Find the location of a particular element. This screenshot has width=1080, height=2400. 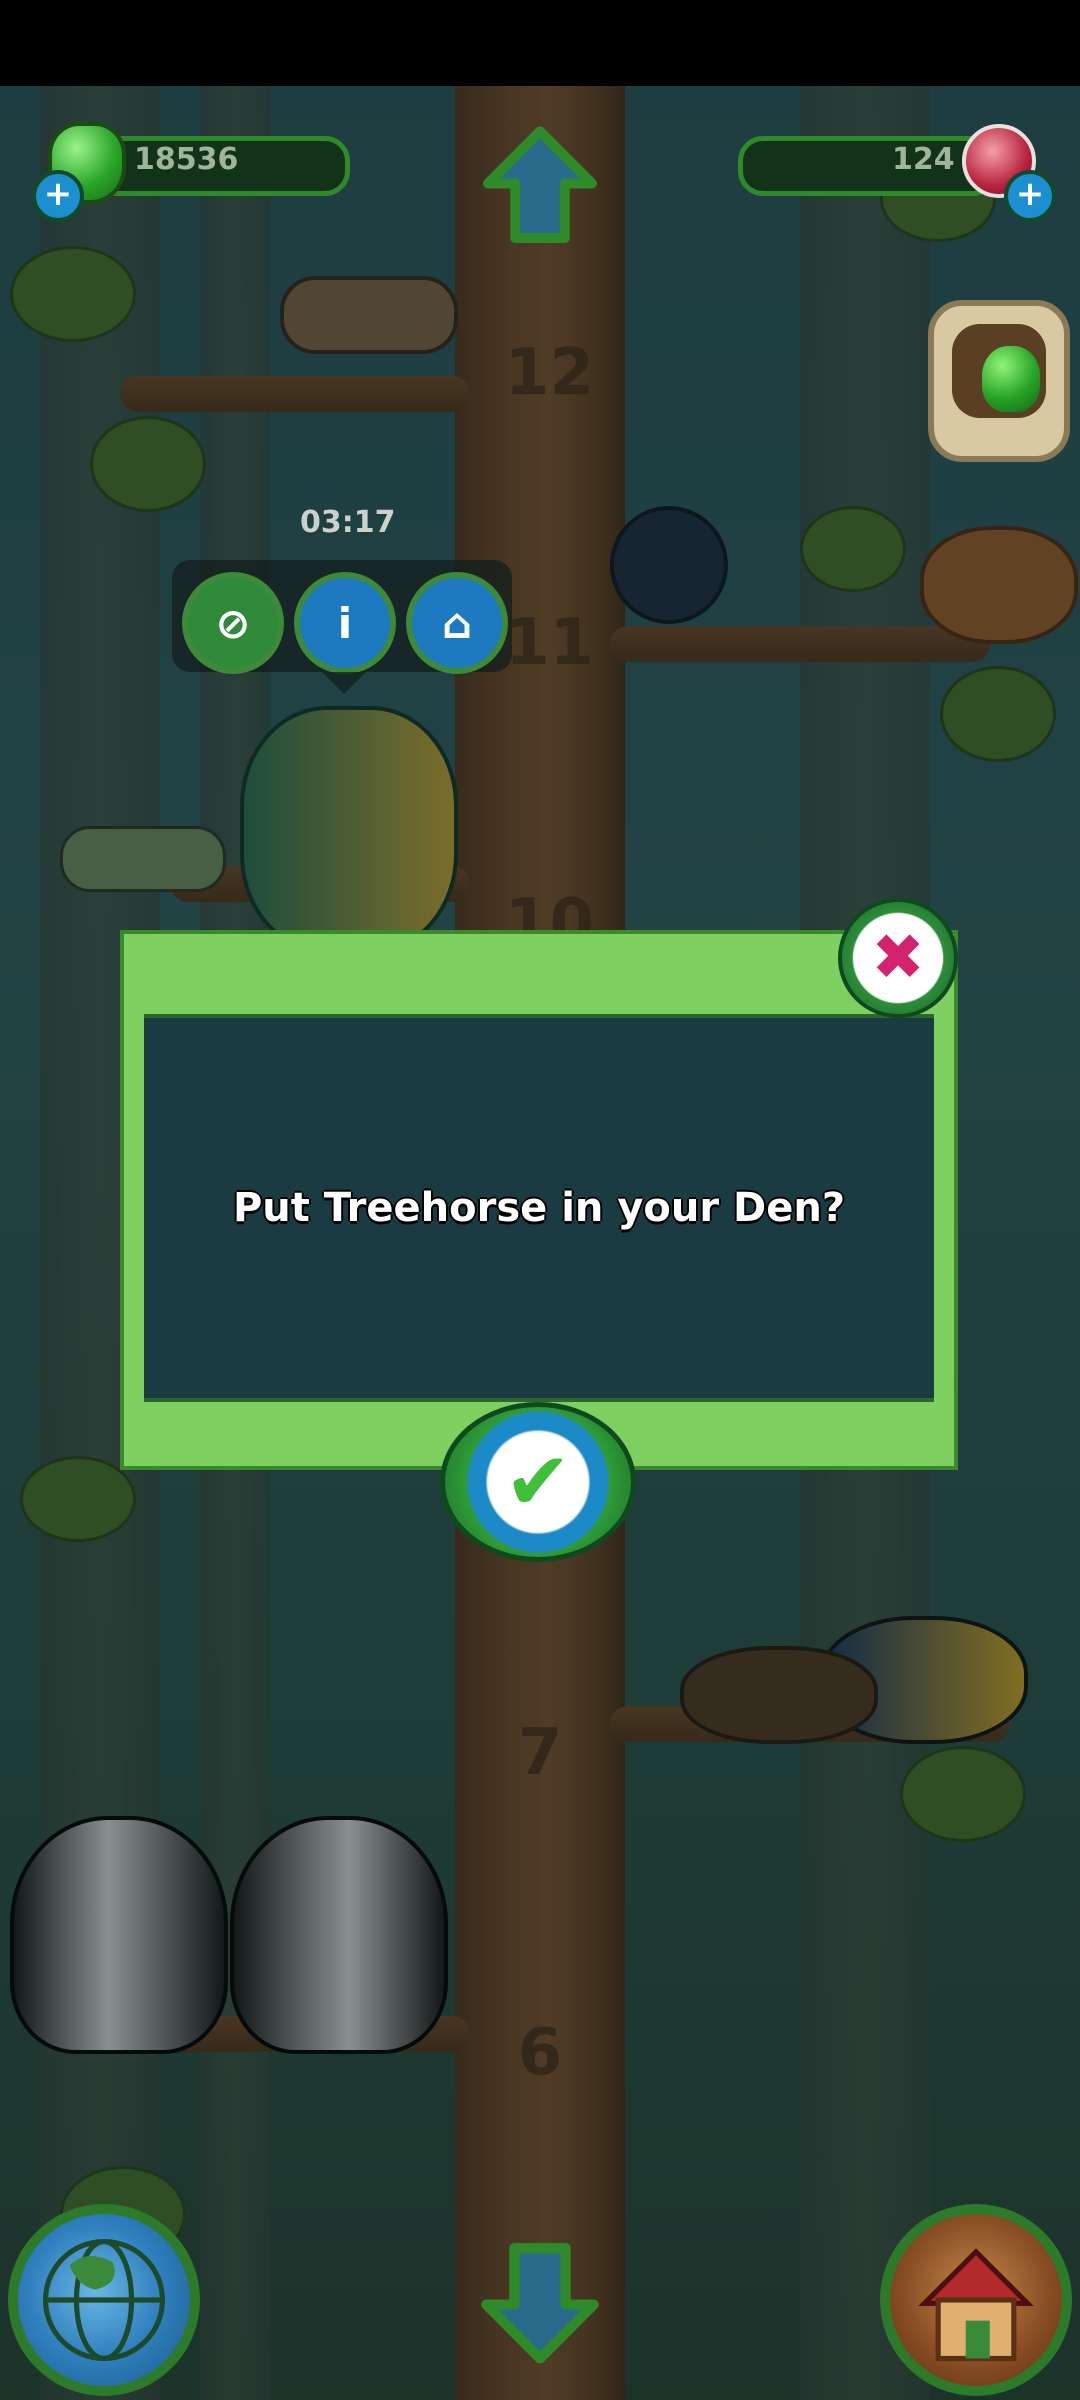

scroll-down-arrow-icon is located at coordinates (540, 2302).